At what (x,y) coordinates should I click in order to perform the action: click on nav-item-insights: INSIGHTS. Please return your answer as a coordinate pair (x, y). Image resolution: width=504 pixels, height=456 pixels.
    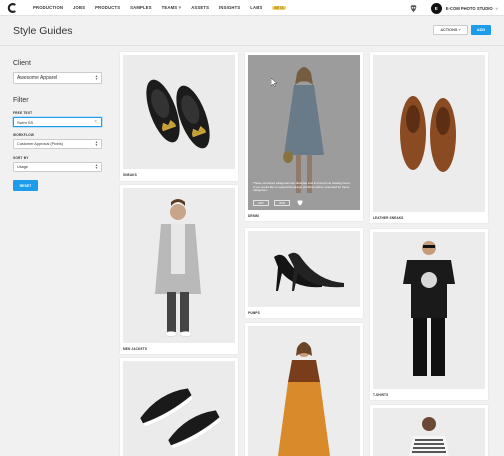
    Looking at the image, I should click on (229, 7).